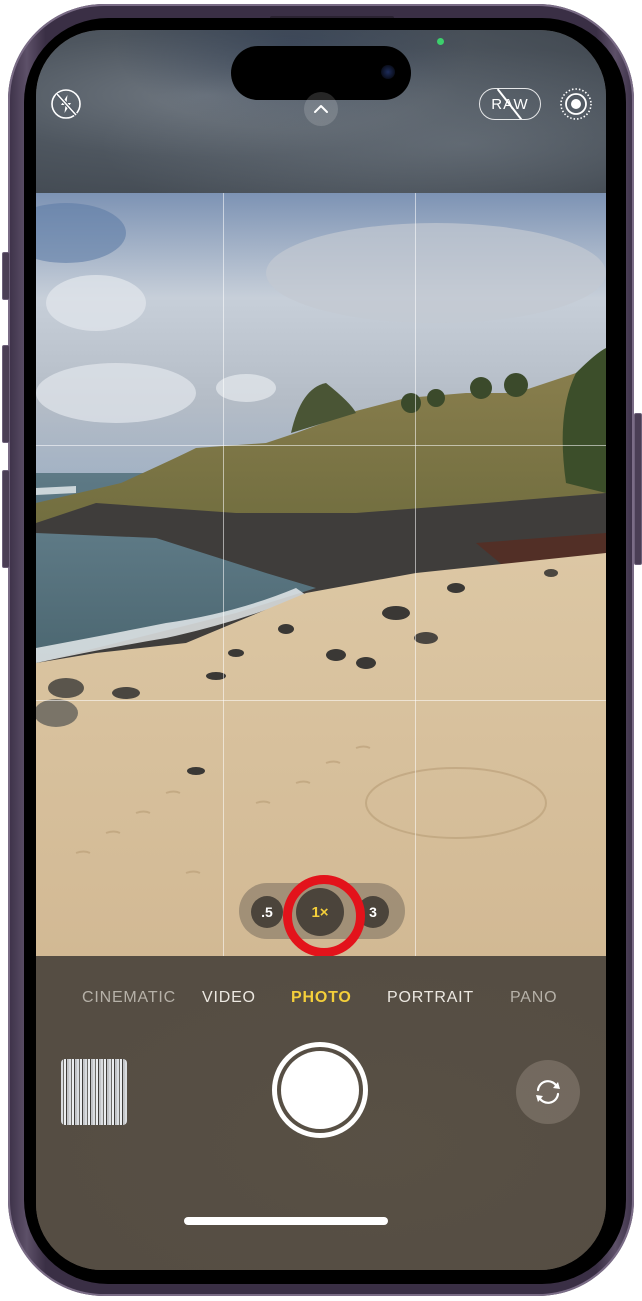  What do you see at coordinates (430, 998) in the screenshot?
I see `mode-portrait: PORTRAIT` at bounding box center [430, 998].